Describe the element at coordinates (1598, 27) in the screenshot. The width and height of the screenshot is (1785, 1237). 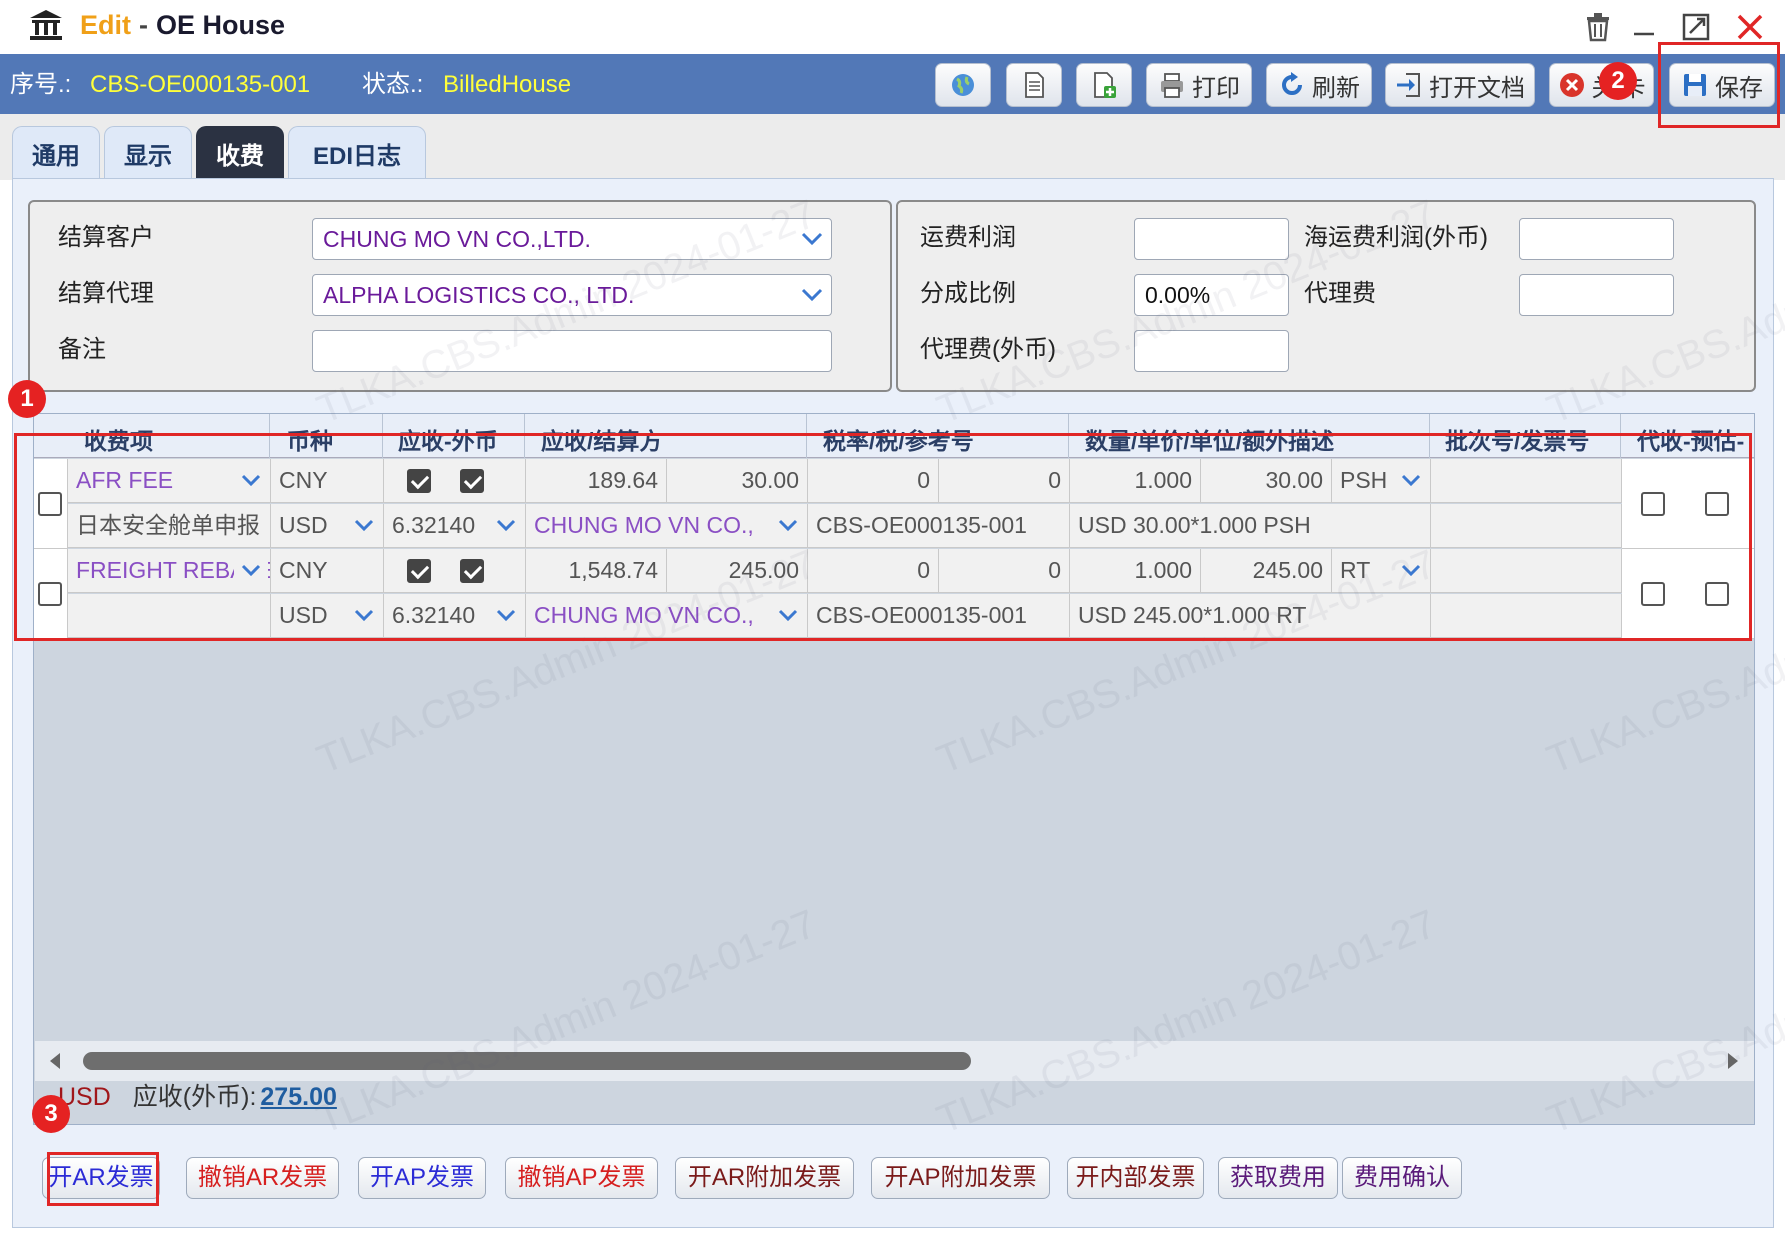
I see `trash-icon` at that location.